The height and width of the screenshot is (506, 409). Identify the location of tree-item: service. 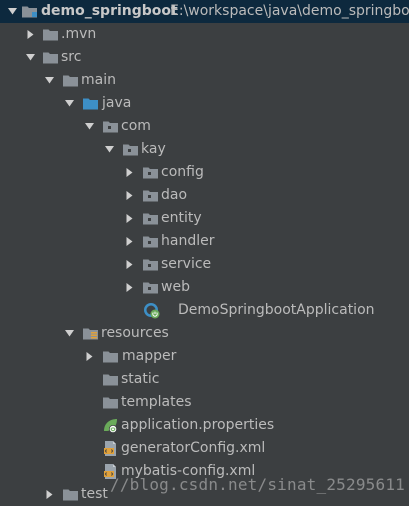
(204, 264).